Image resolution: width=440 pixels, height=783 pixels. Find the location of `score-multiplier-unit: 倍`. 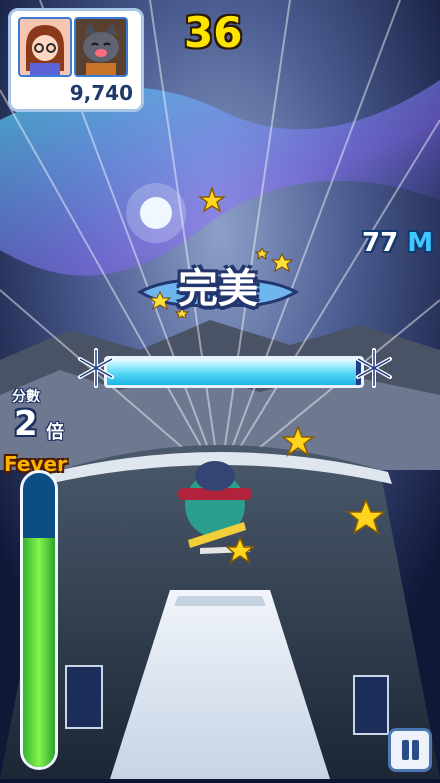

score-multiplier-unit: 倍 is located at coordinates (55, 432).